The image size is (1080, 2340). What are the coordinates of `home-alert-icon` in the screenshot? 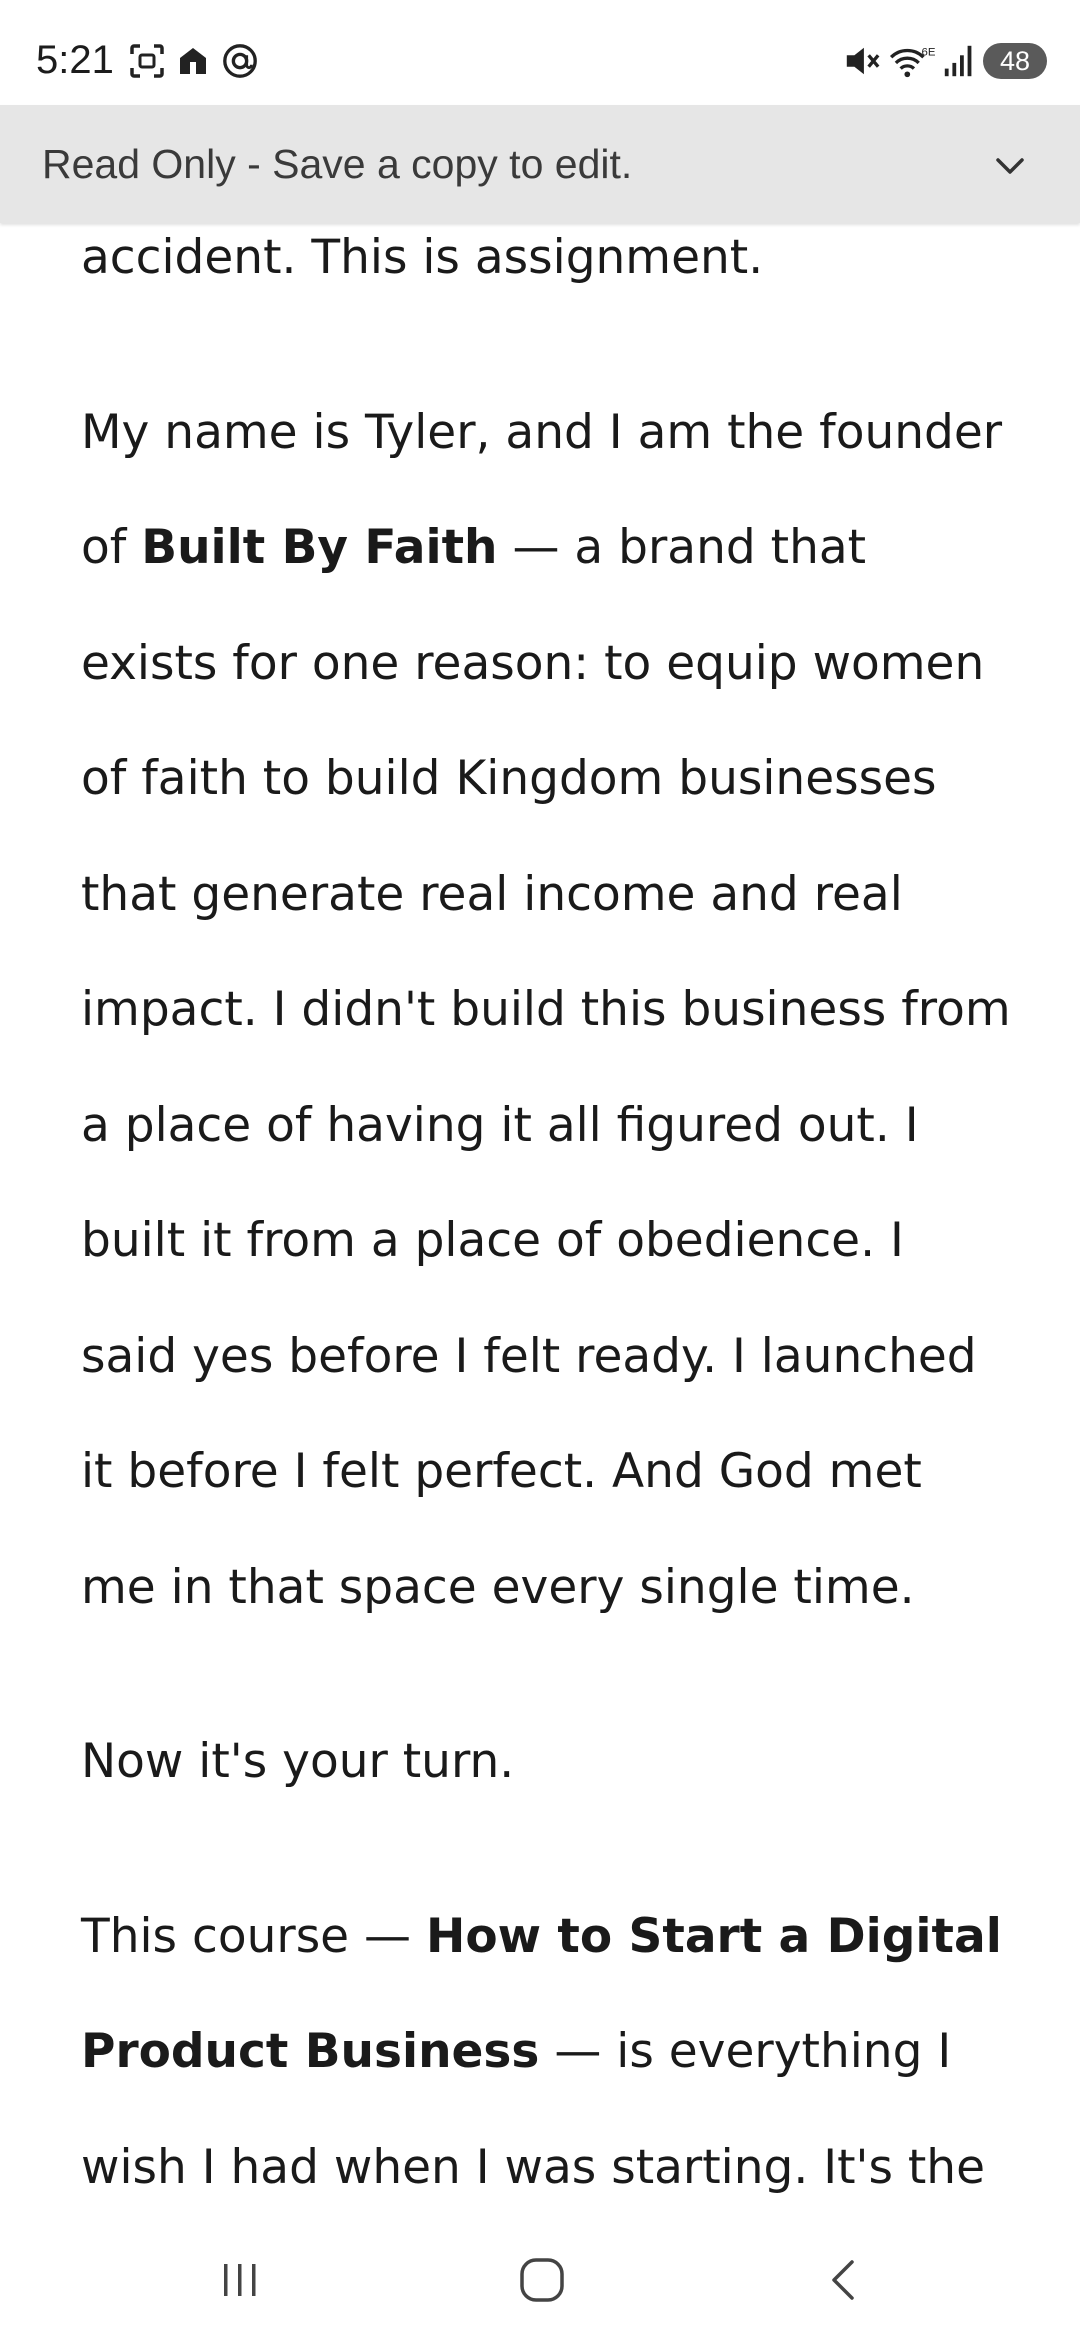 It's located at (193, 61).